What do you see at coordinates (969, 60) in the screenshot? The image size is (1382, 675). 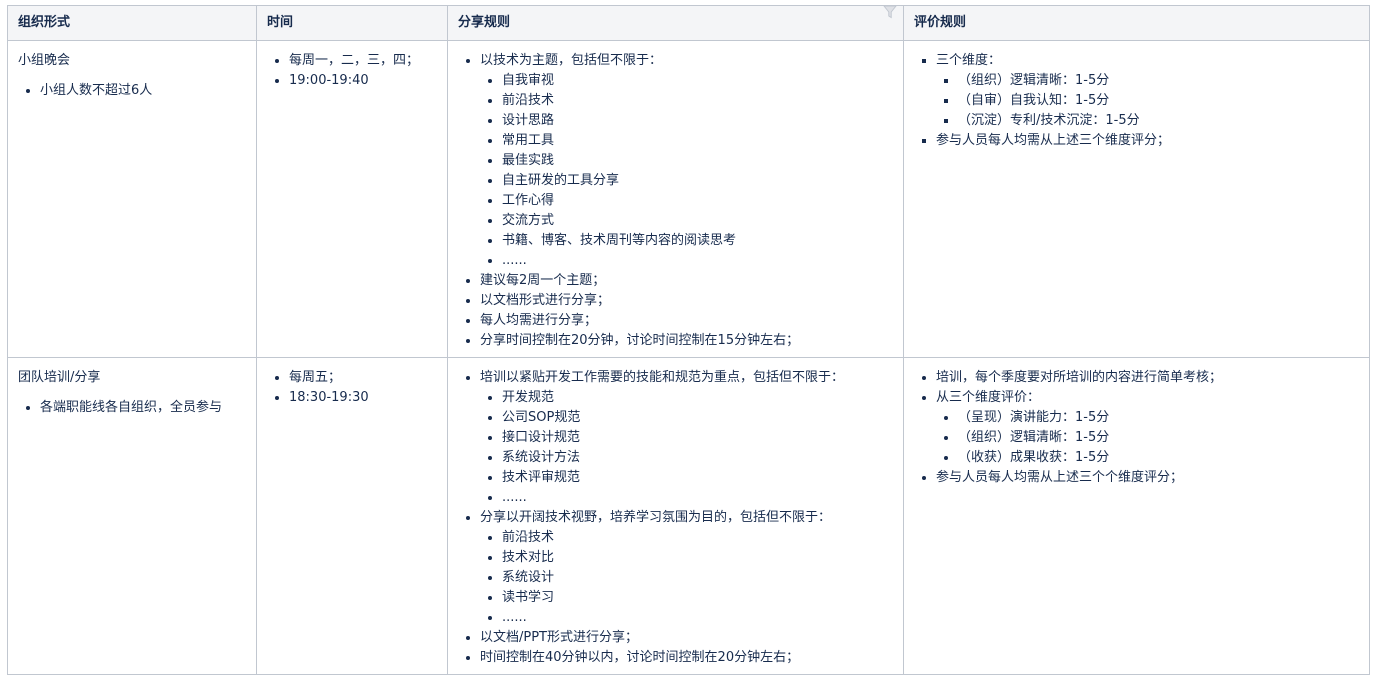 I see `eval-rule-text: 三个维度：` at bounding box center [969, 60].